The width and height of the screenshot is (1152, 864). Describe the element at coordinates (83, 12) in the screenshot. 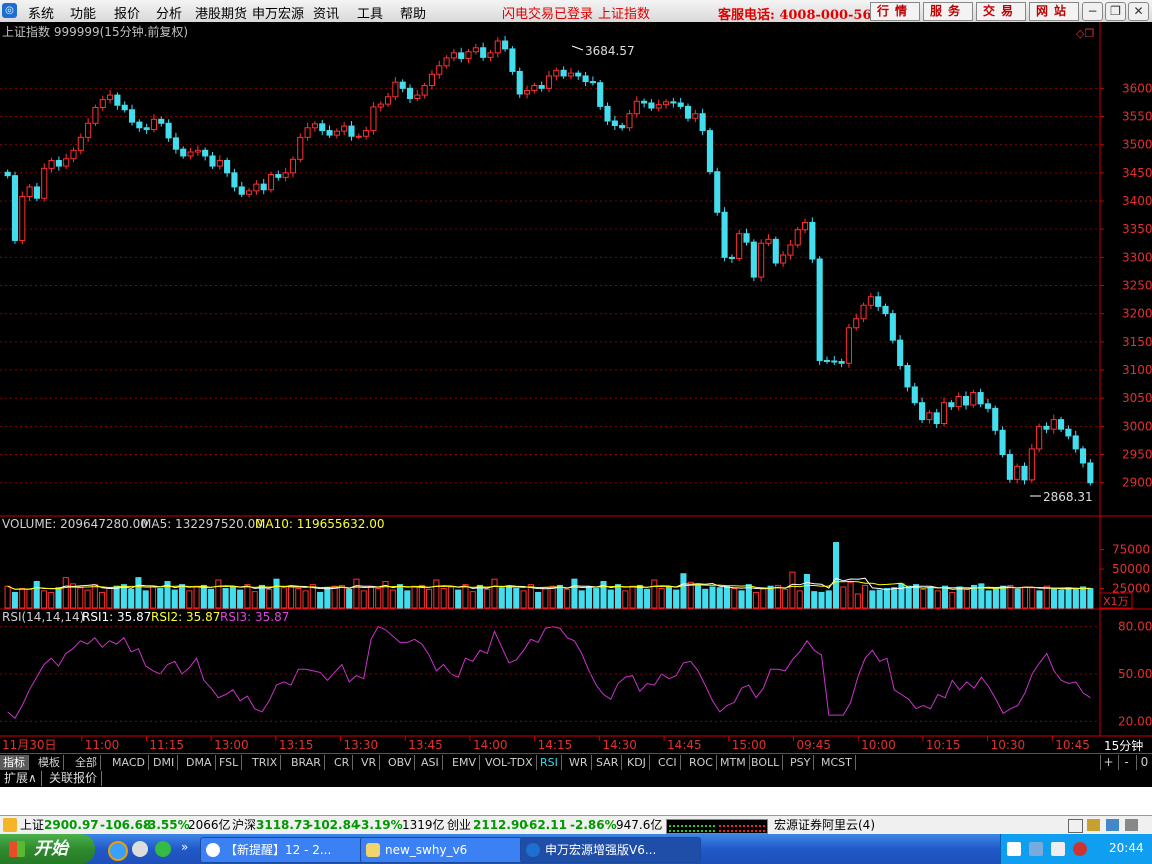

I see `menu-function: 功能` at that location.